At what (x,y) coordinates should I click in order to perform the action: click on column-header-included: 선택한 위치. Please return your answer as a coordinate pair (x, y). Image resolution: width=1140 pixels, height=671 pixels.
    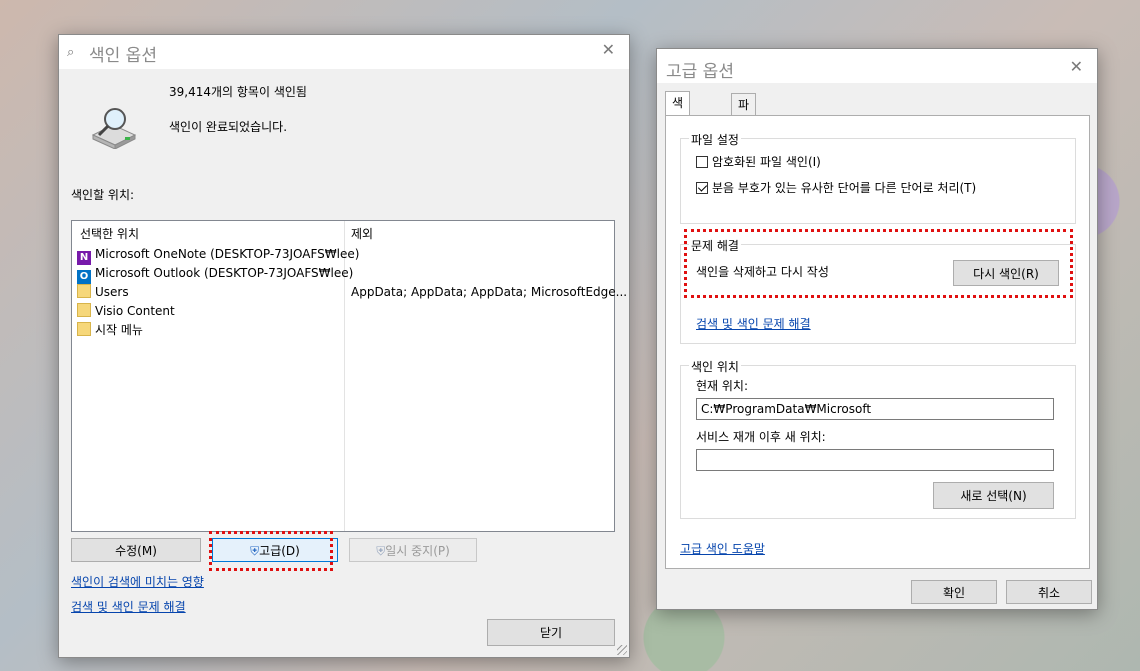
    Looking at the image, I should click on (109, 233).